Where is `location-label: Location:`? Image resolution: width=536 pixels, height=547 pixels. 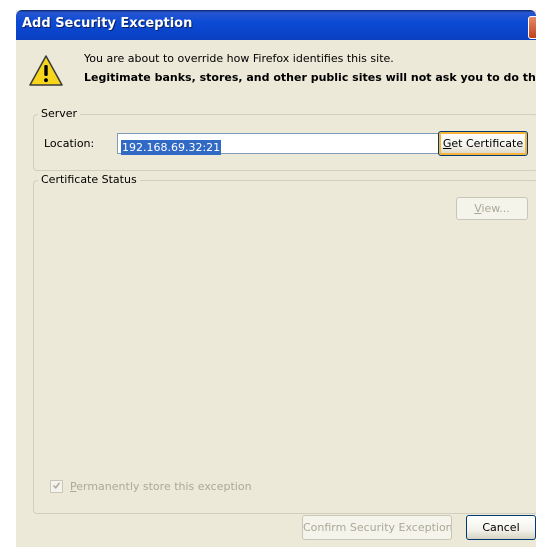 location-label: Location: is located at coordinates (69, 143).